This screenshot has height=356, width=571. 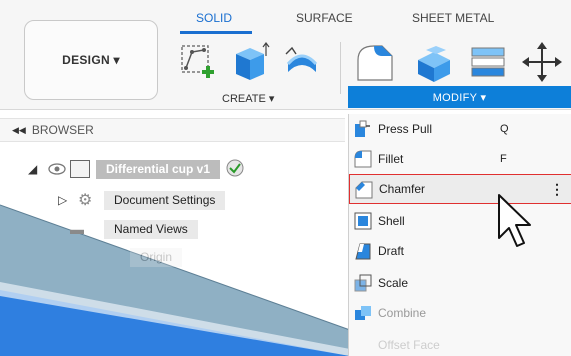 What do you see at coordinates (59, 169) in the screenshot?
I see `visibility-eye-icon` at bounding box center [59, 169].